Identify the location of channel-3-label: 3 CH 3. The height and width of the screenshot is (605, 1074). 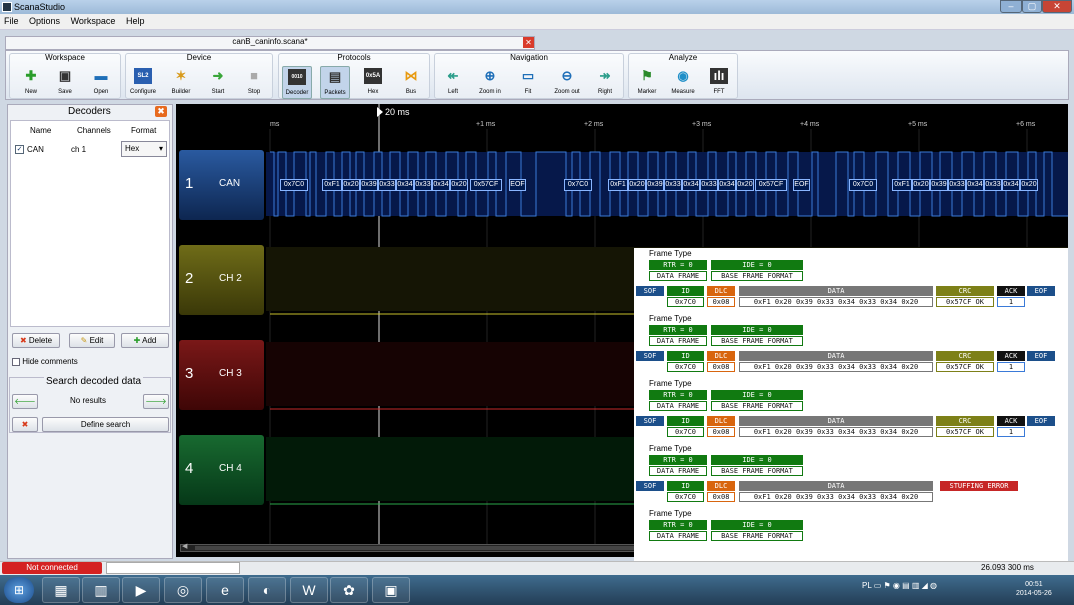
(221, 375).